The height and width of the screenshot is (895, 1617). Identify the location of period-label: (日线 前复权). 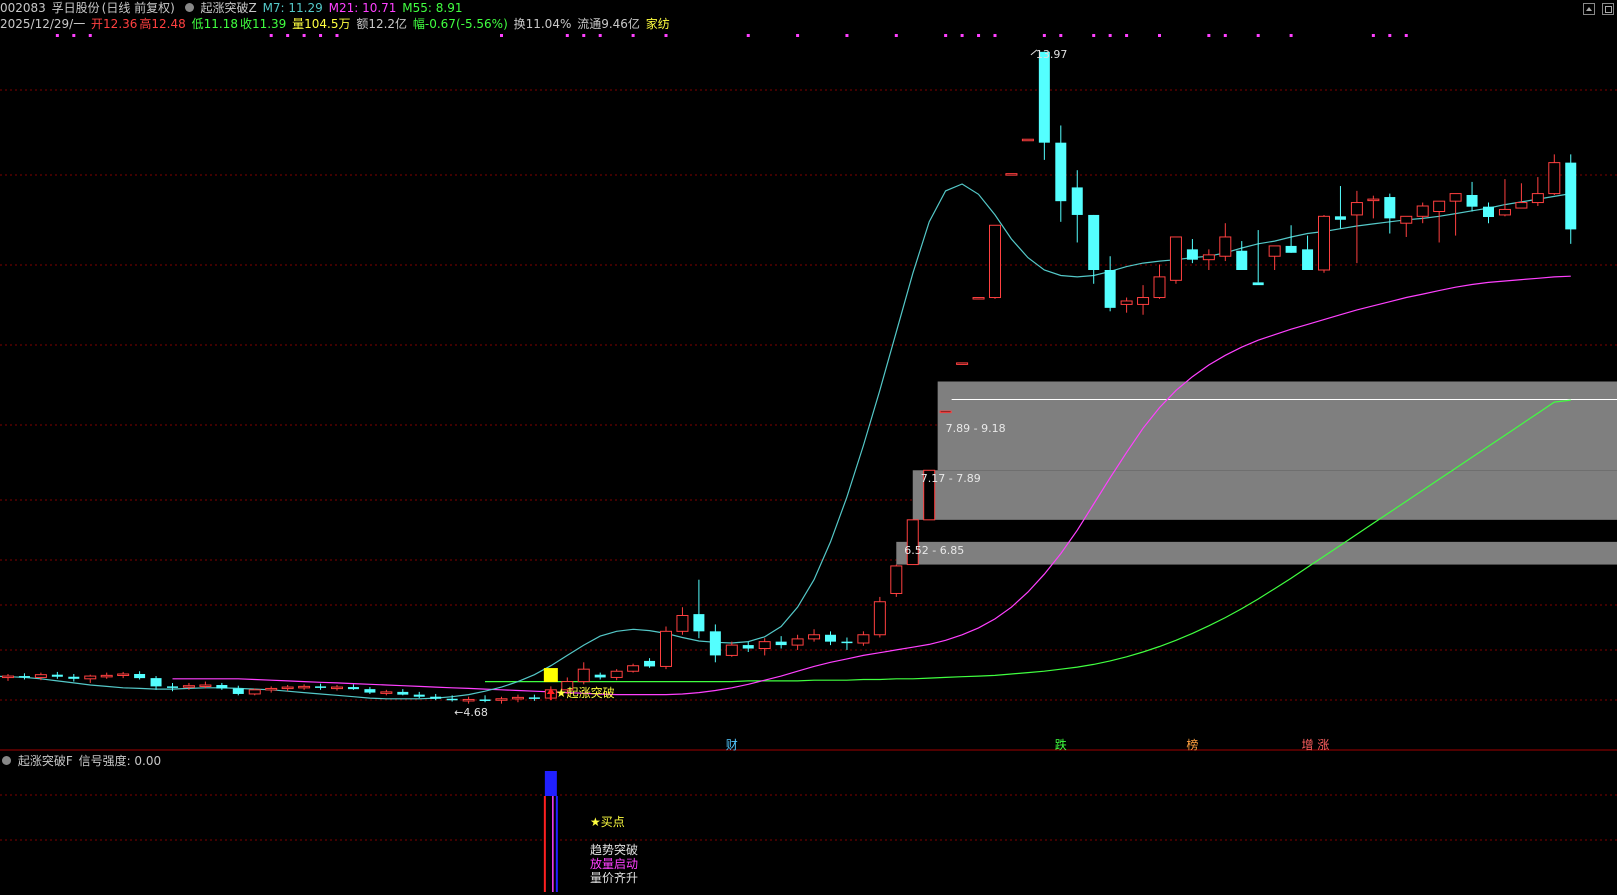
(138, 8).